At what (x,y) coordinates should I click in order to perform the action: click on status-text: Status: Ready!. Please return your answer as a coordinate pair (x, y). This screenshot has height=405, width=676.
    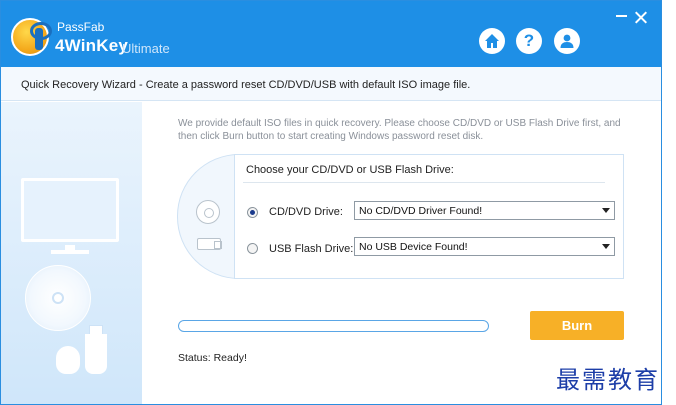
    Looking at the image, I should click on (212, 358).